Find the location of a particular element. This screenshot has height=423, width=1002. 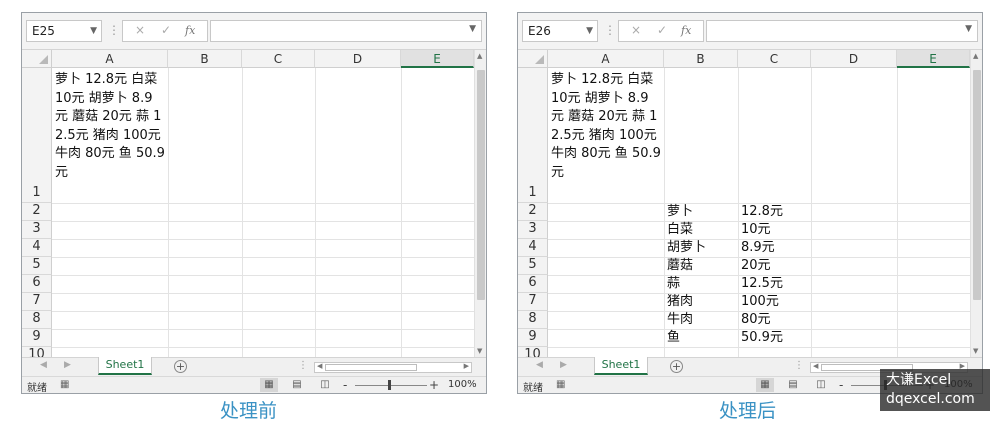

cell-c2: 12.8元 is located at coordinates (762, 212).